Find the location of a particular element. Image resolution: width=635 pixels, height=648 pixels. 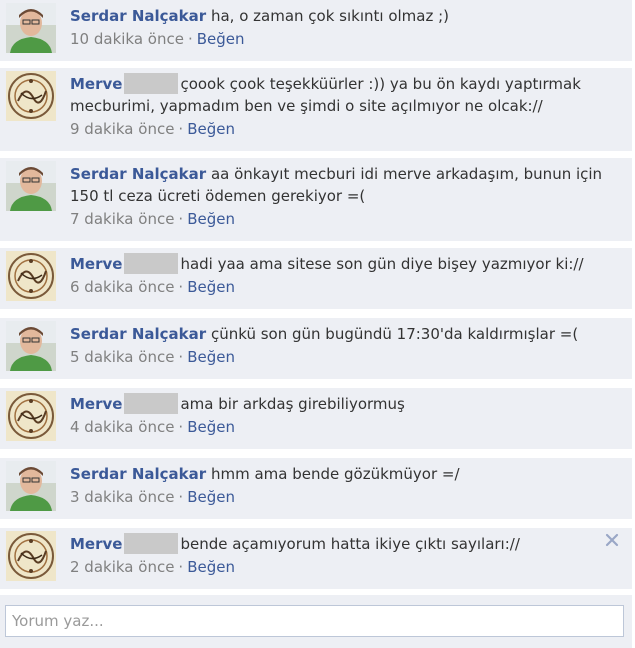

comment-timestamp: 3 dakika önce is located at coordinates (122, 497).